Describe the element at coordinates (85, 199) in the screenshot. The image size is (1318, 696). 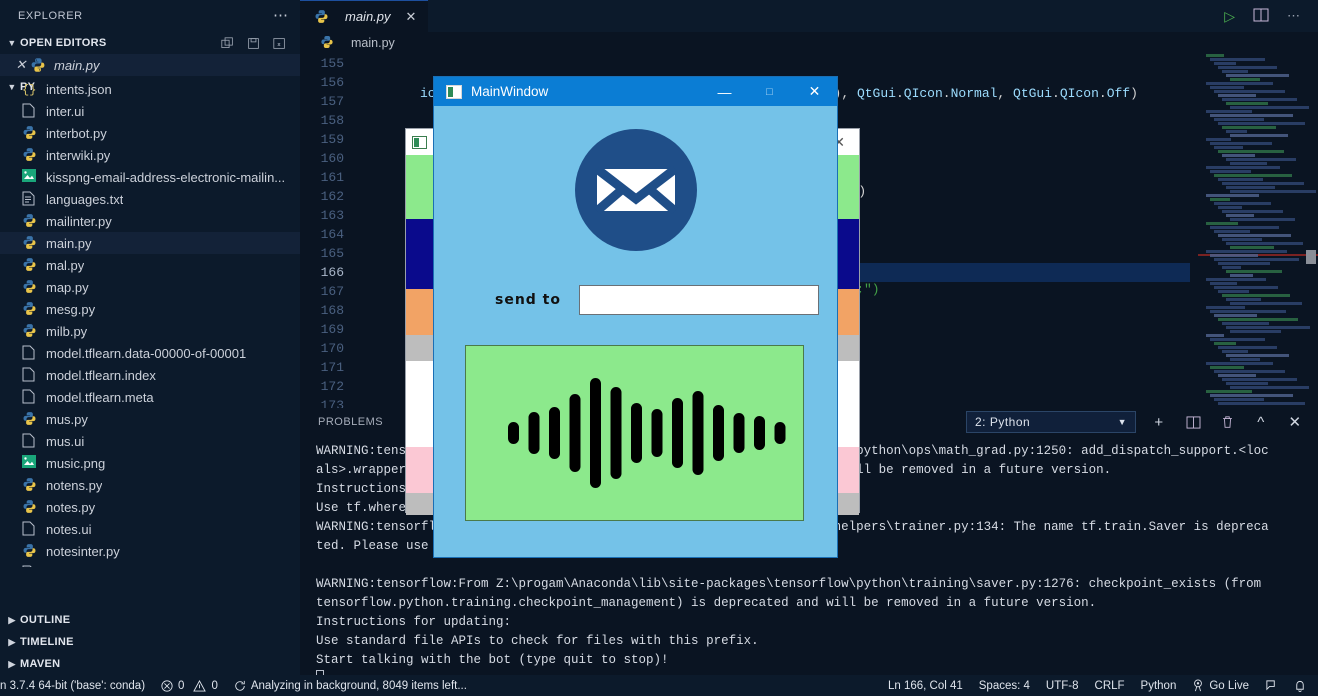
I see `file-tree-item-label: languages.txt` at that location.